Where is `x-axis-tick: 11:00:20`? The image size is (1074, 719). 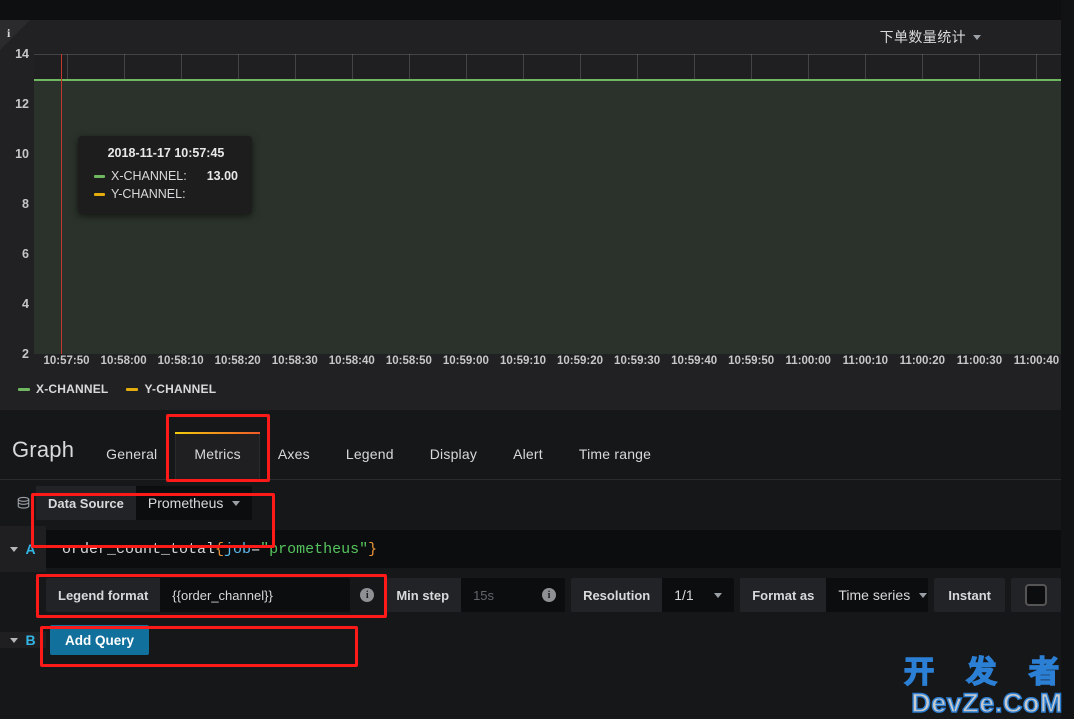 x-axis-tick: 11:00:20 is located at coordinates (922, 361).